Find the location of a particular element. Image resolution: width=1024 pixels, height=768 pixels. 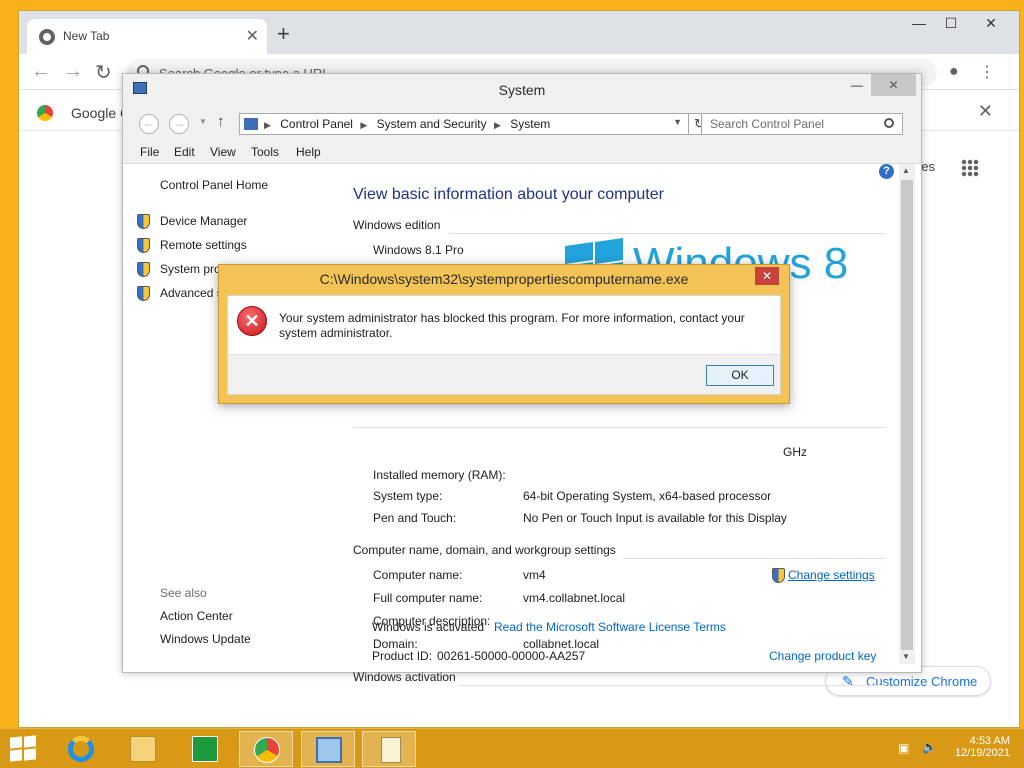

tab-close-icon: ✕ is located at coordinates (252, 36).